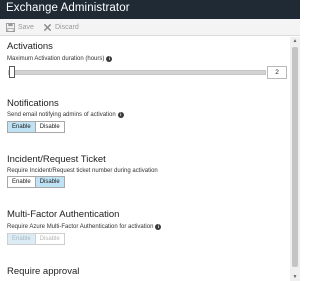  What do you see at coordinates (63, 214) in the screenshot?
I see `mfa-title: Multi-Factor Authentication` at bounding box center [63, 214].